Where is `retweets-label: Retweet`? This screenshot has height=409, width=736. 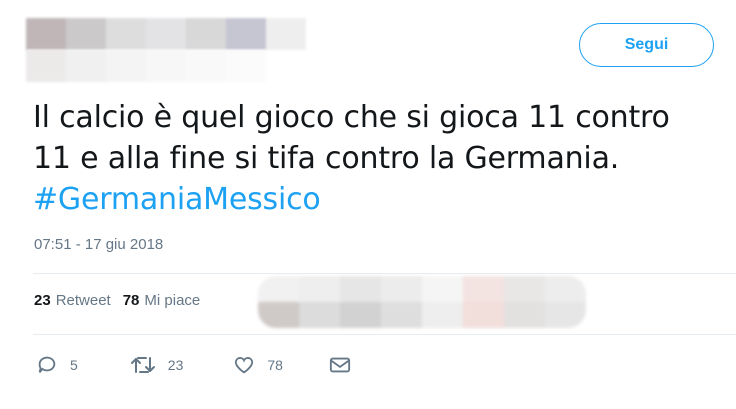
retweets-label: Retweet is located at coordinates (83, 300).